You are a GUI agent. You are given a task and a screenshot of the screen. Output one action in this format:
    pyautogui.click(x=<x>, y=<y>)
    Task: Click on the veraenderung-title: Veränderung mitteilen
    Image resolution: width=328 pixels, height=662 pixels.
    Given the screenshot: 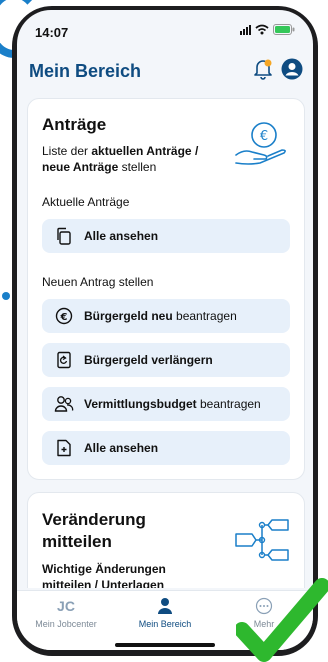 What is the action you would take?
    pyautogui.click(x=94, y=530)
    